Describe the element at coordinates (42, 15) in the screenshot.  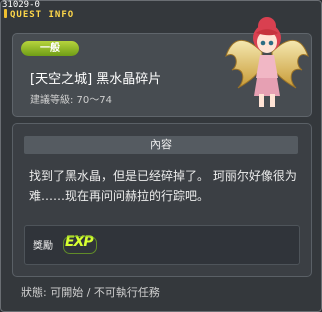
I see `window-title: QUEST INFO` at that location.